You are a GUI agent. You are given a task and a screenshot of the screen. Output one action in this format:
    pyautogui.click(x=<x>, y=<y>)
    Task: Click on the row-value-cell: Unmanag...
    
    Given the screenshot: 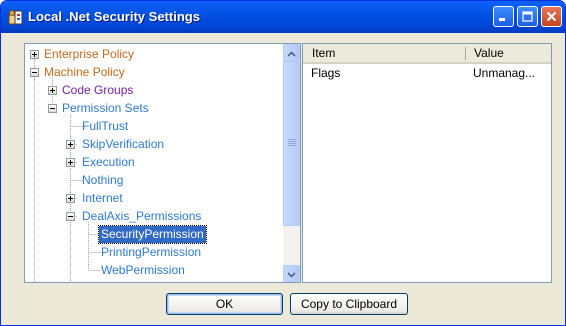 What is the action you would take?
    pyautogui.click(x=504, y=73)
    